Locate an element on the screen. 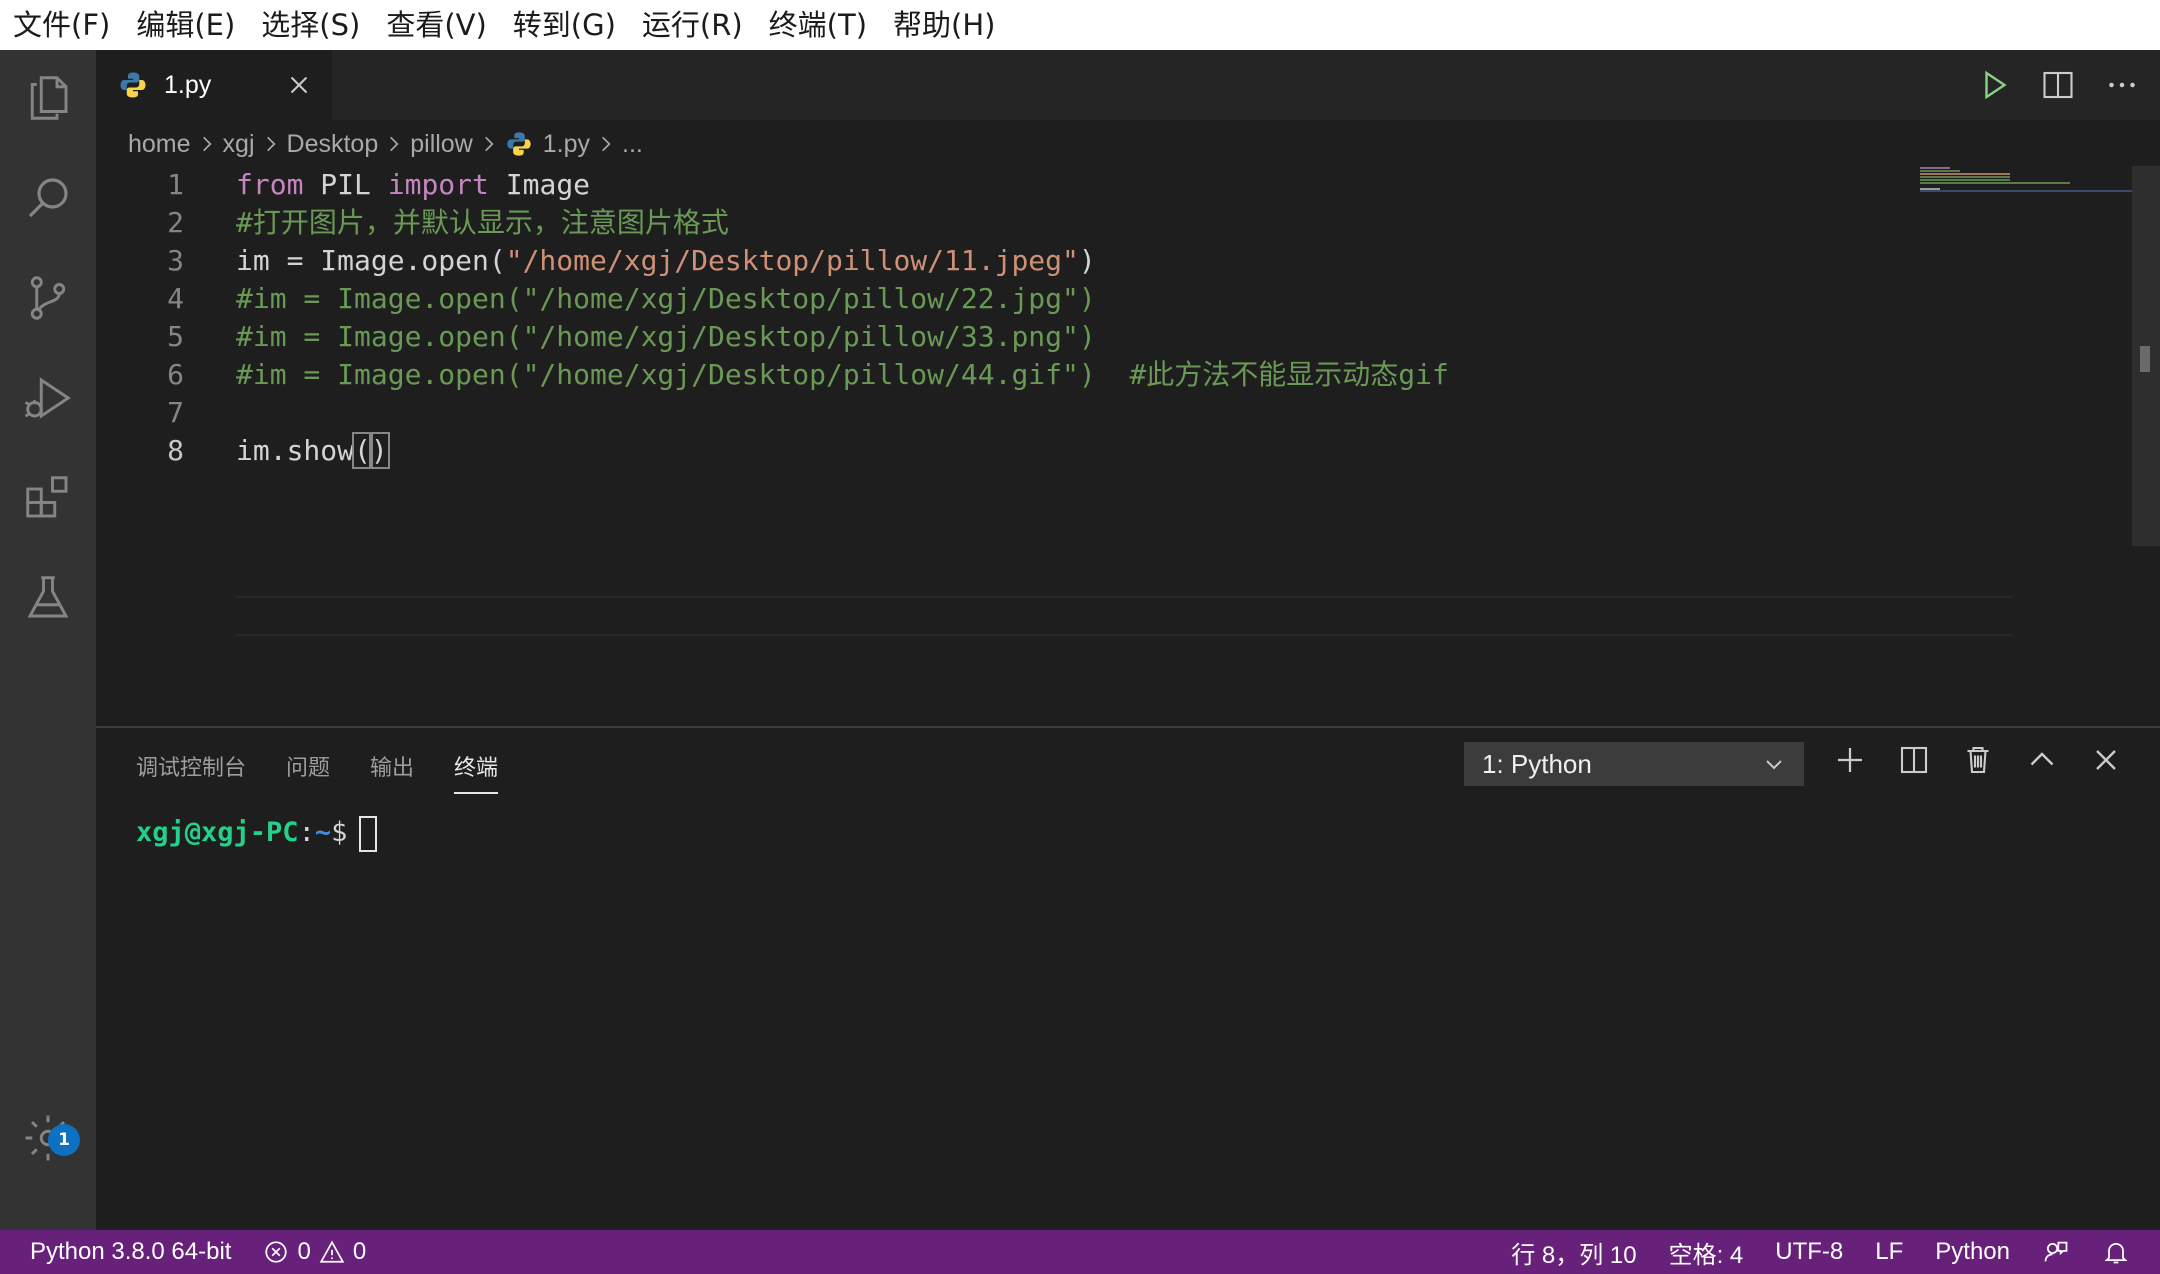 Image resolution: width=2160 pixels, height=1274 pixels. code-token: Image is located at coordinates (539, 184).